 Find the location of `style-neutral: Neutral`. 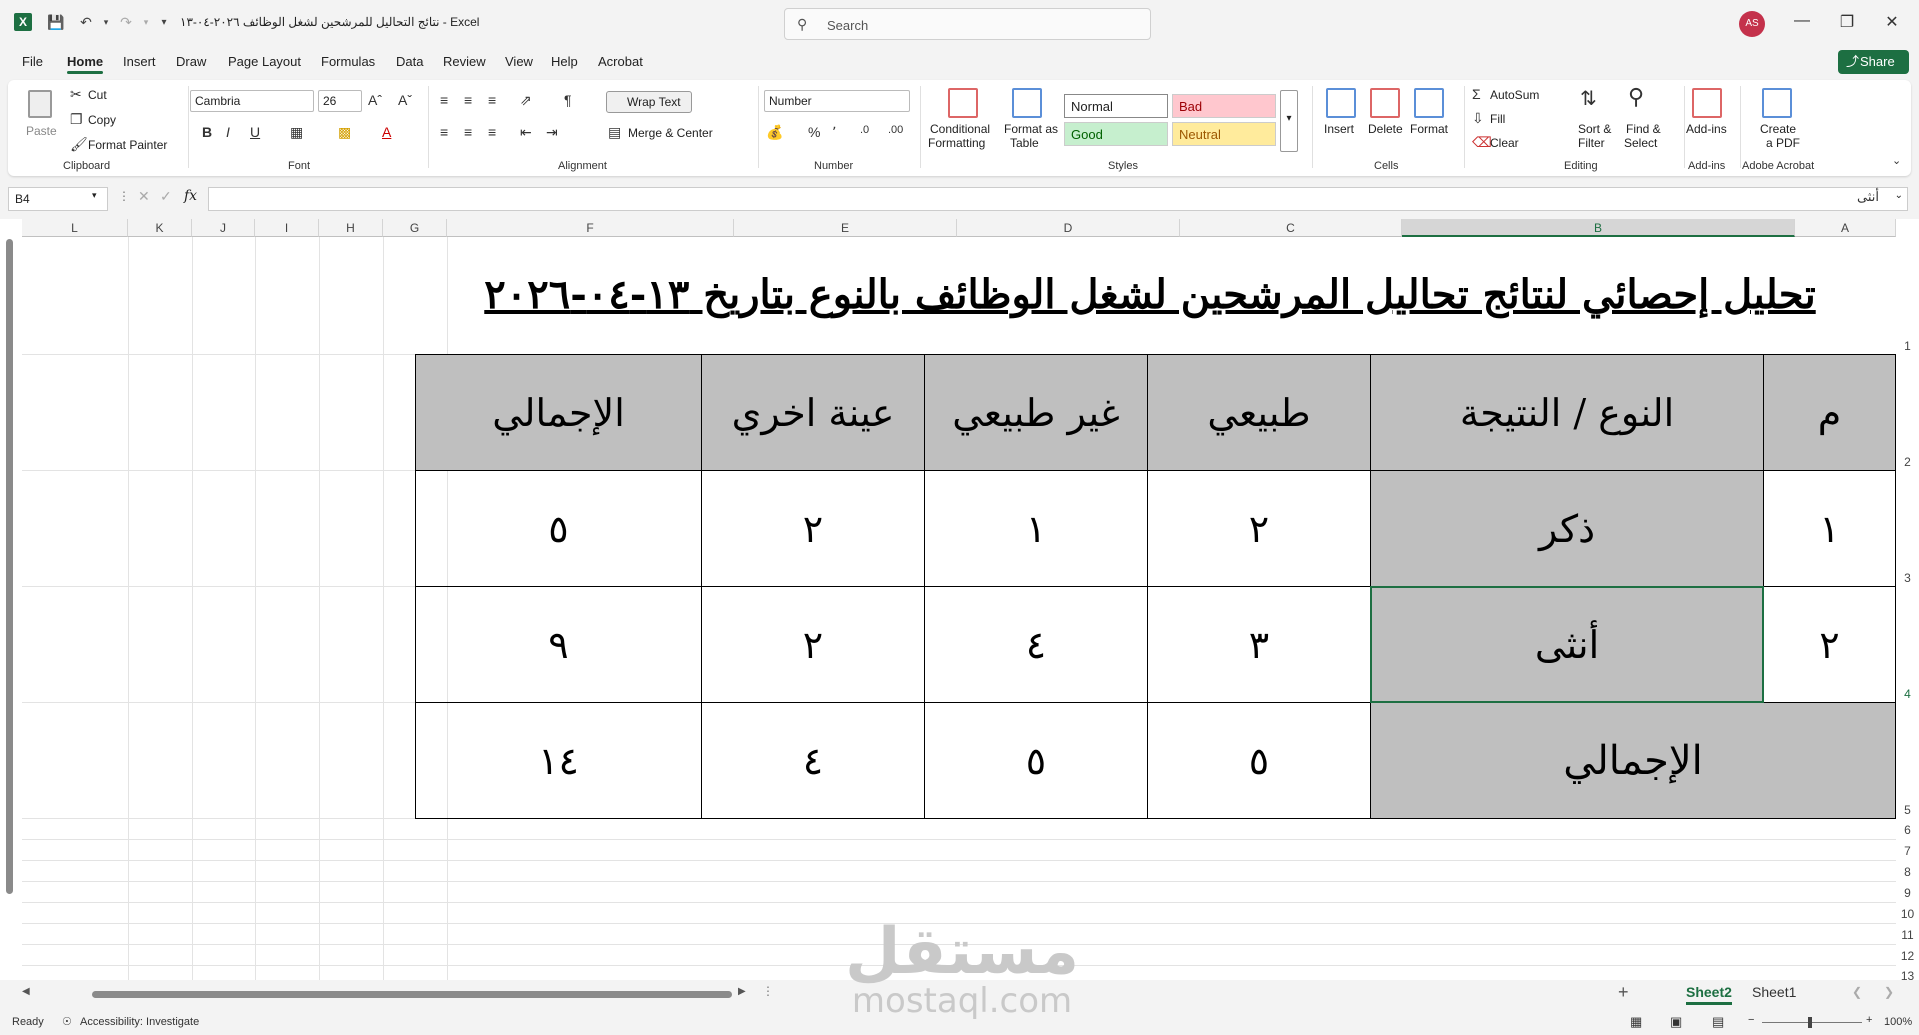

style-neutral: Neutral is located at coordinates (1224, 134).